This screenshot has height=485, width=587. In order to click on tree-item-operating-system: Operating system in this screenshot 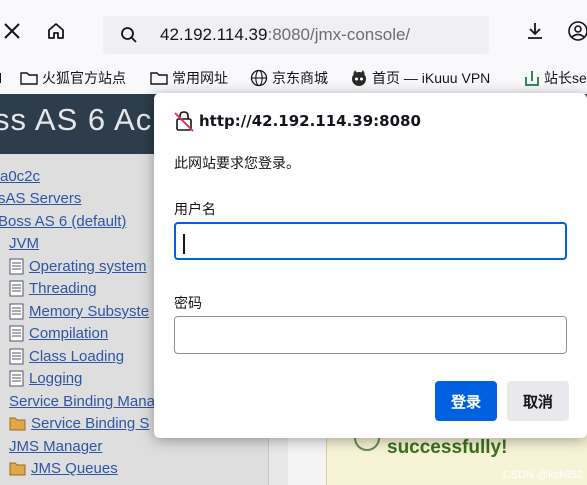, I will do `click(78, 266)`.